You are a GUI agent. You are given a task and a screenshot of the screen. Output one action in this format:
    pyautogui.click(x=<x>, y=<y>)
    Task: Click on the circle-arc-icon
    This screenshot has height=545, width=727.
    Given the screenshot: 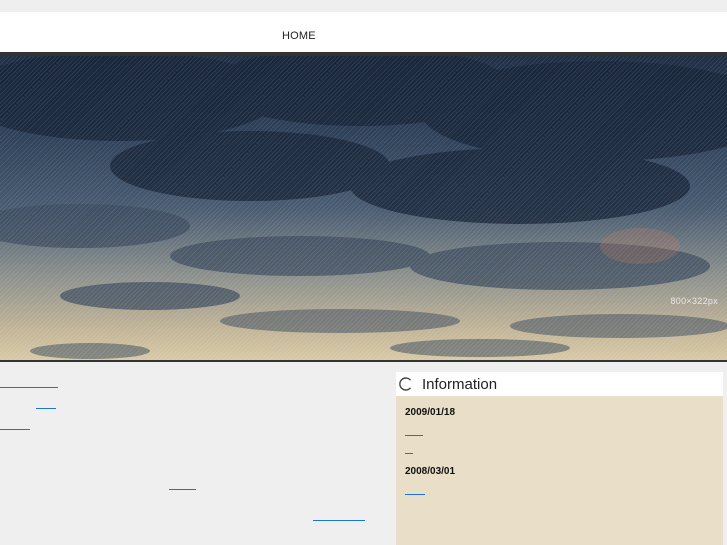 What is the action you would take?
    pyautogui.click(x=405, y=384)
    